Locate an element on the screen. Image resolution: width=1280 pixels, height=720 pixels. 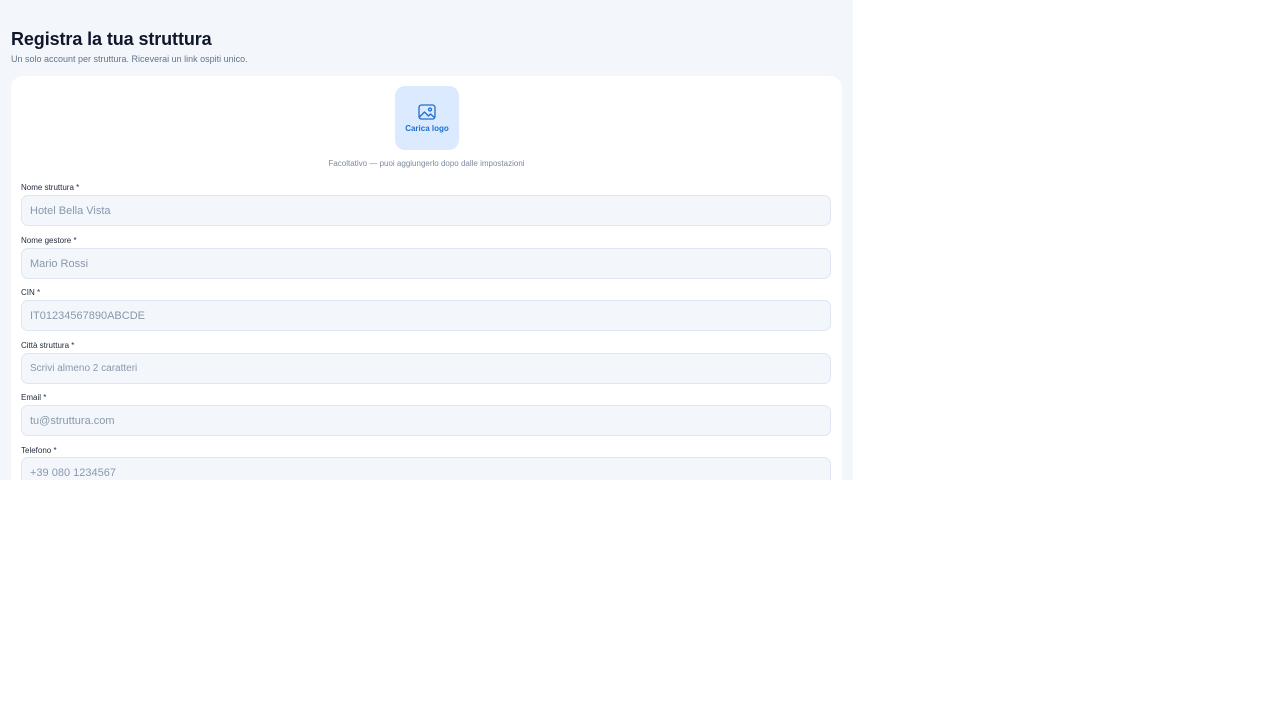
property-city-label: Città struttura * is located at coordinates (48, 345).